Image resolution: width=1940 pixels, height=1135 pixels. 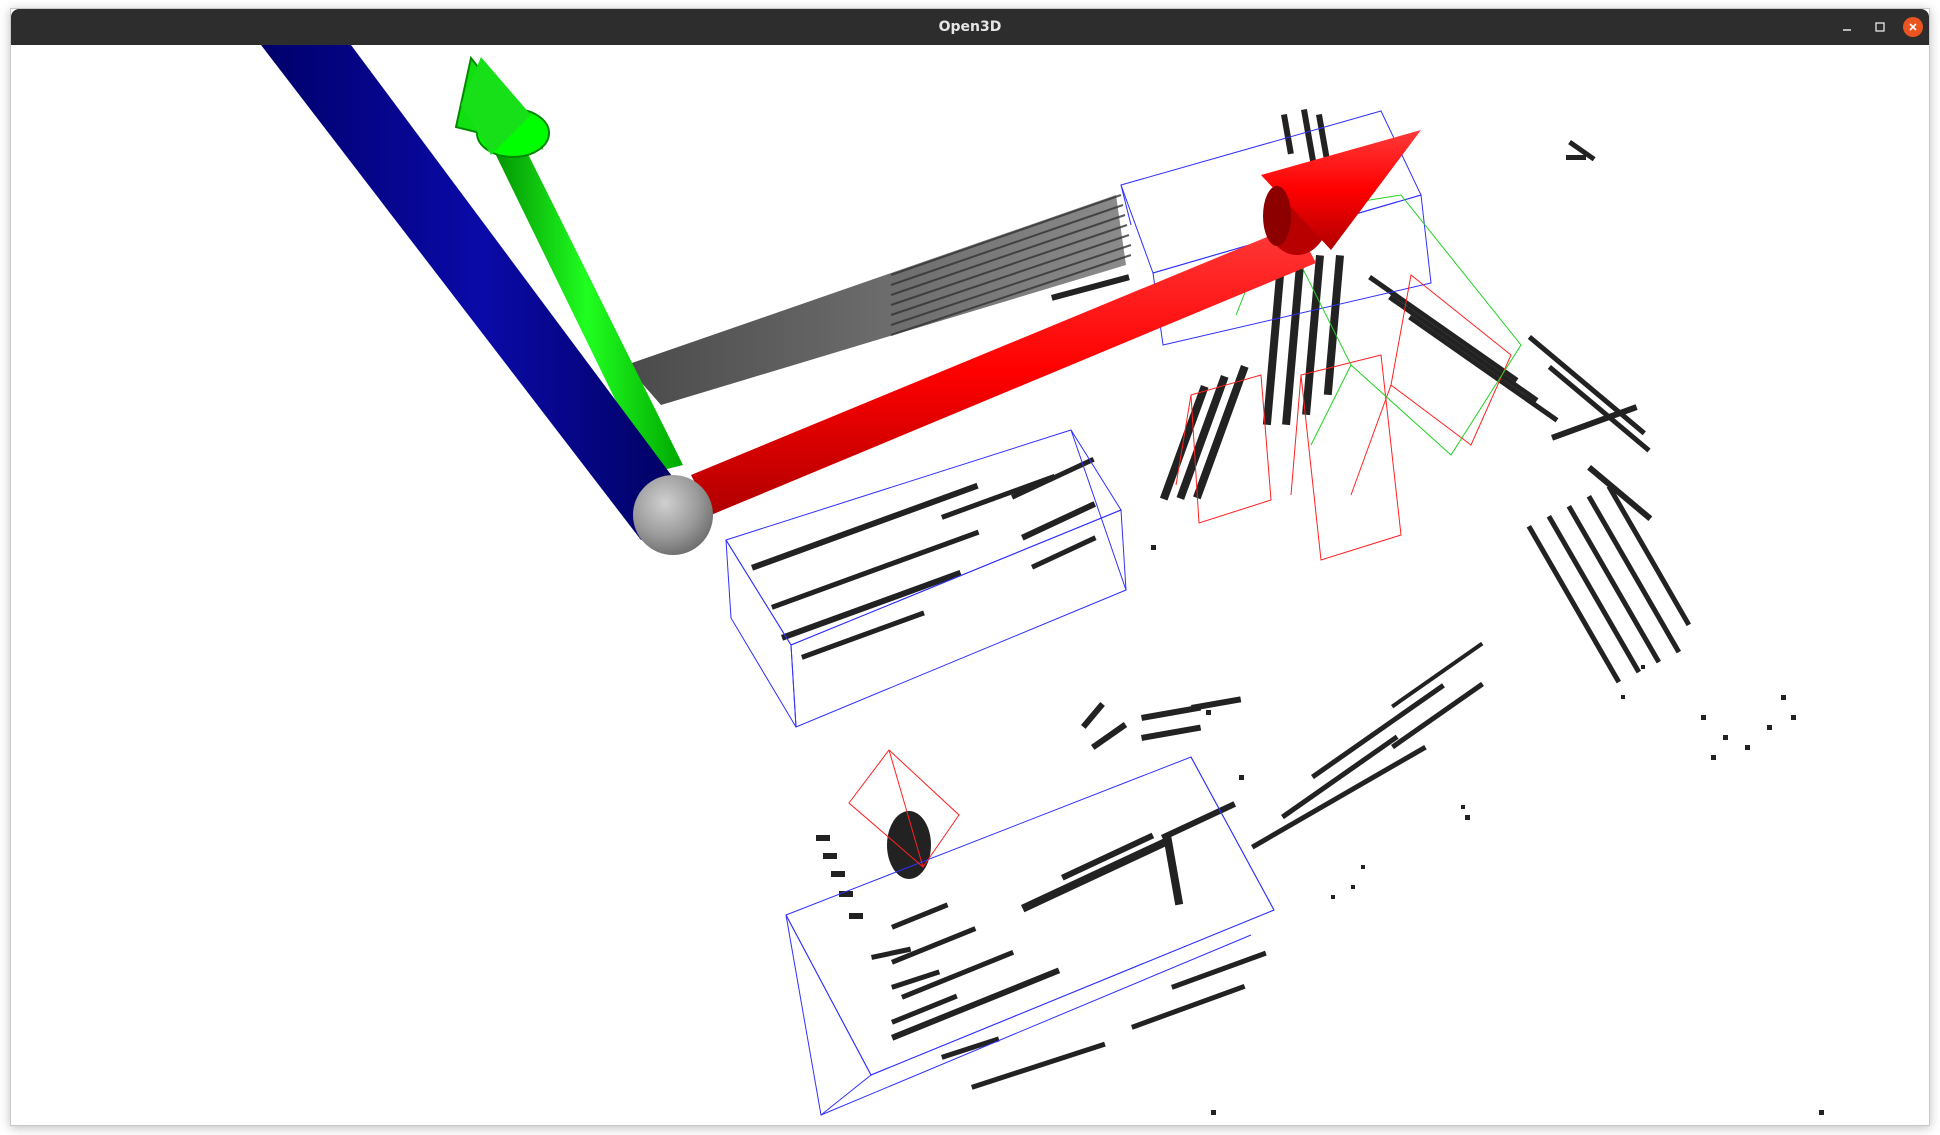 I want to click on maximize-button, so click(x=1880, y=27).